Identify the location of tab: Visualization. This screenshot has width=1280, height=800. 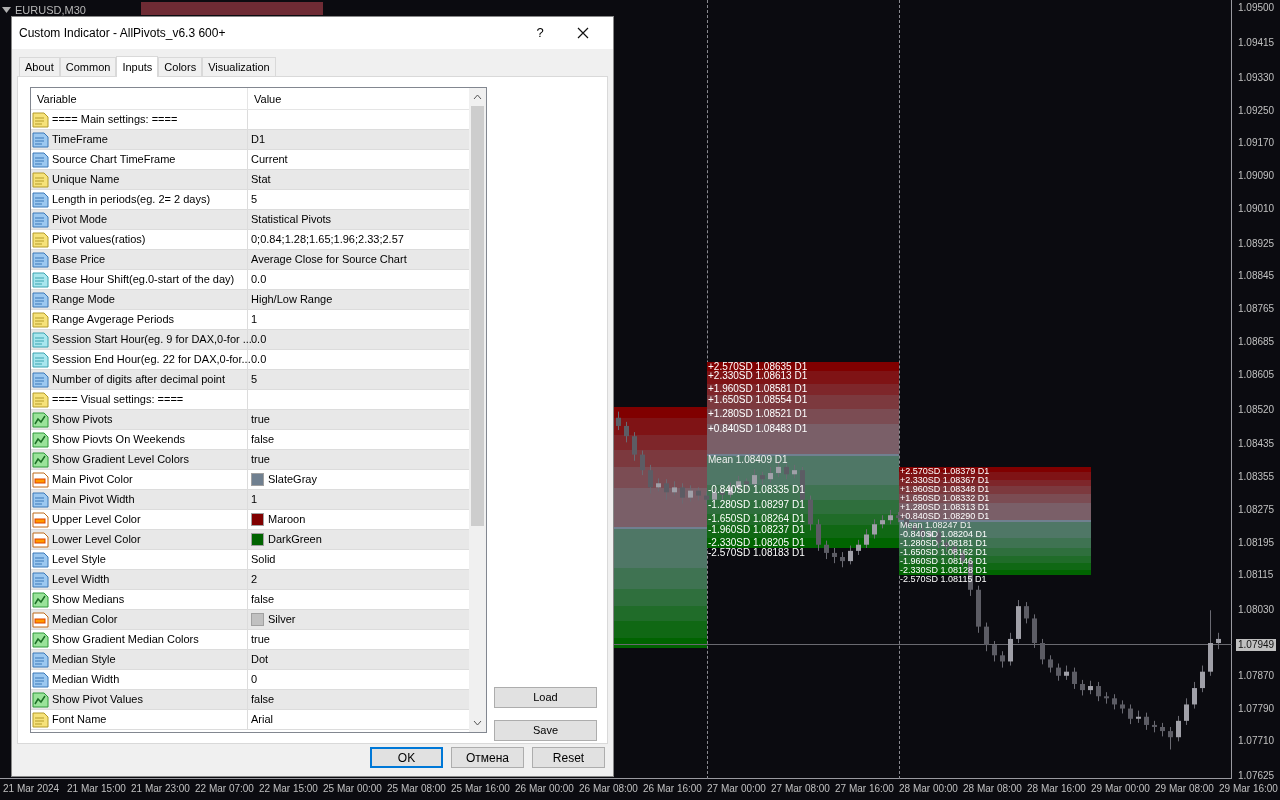
(239, 66).